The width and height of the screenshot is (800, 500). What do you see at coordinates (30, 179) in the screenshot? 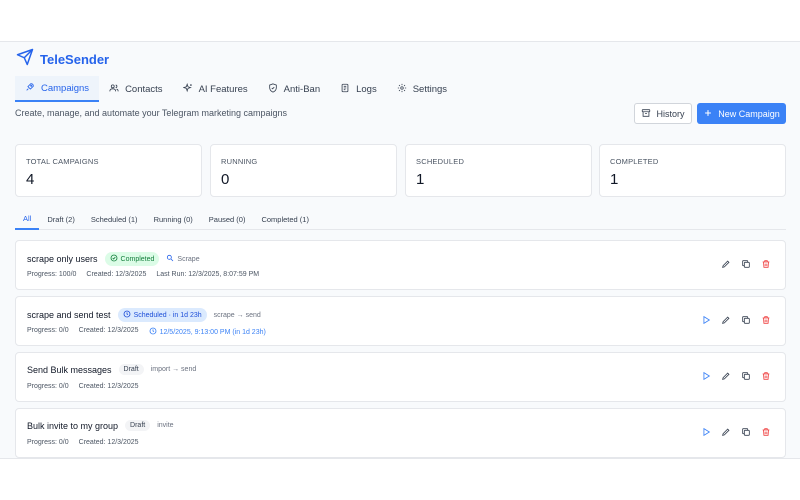
I see `stat-value: 4` at bounding box center [30, 179].